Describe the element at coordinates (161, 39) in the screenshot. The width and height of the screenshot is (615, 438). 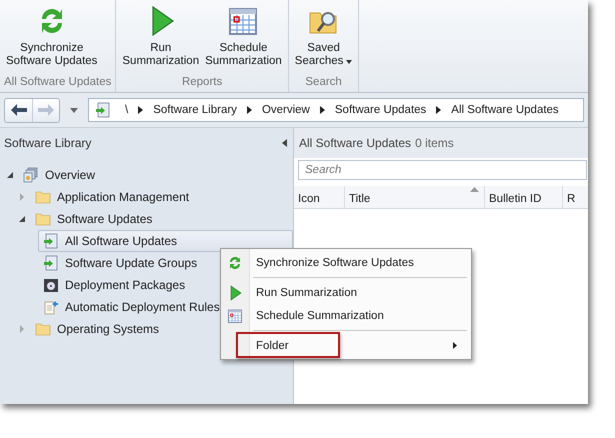
I see `ribbon-button: Run Summarization` at that location.